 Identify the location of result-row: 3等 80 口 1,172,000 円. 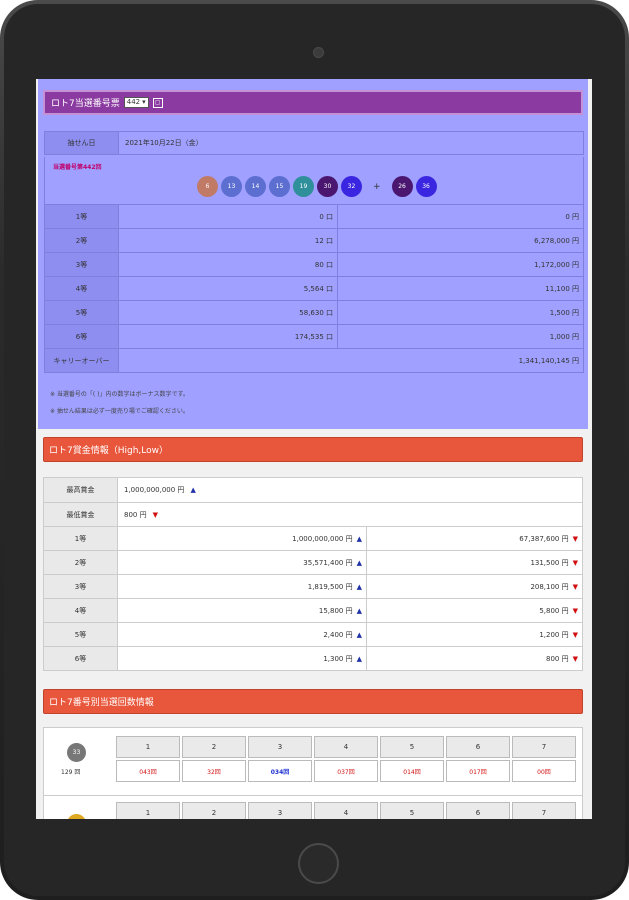
(314, 265).